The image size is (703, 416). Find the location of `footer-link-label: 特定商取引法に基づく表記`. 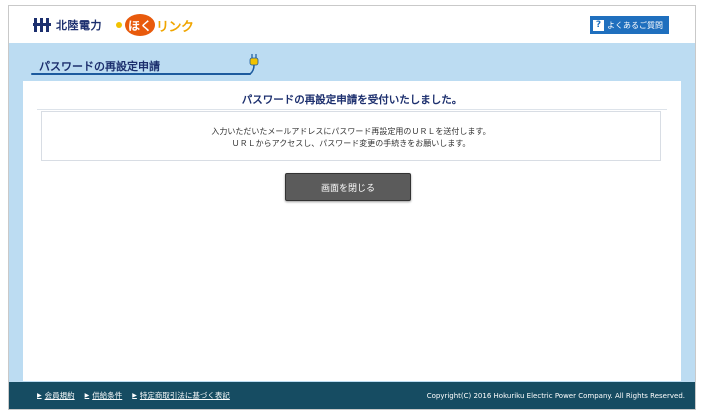

footer-link-label: 特定商取引法に基づく表記 is located at coordinates (184, 395).